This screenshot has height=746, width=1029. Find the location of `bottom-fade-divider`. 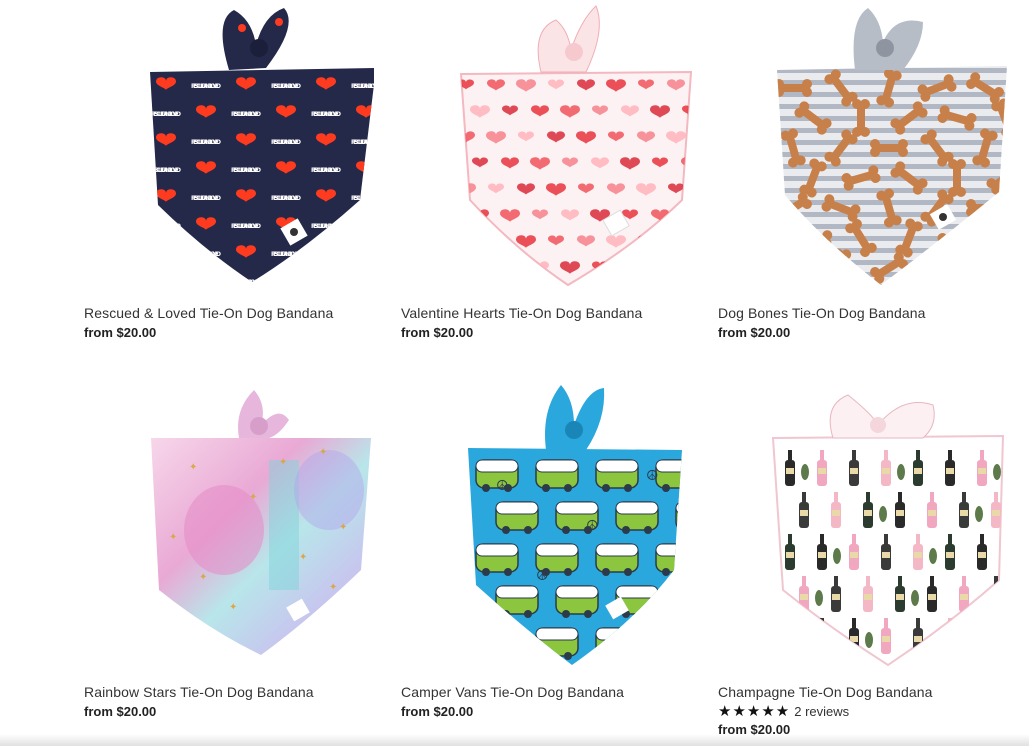

bottom-fade-divider is located at coordinates (514, 740).